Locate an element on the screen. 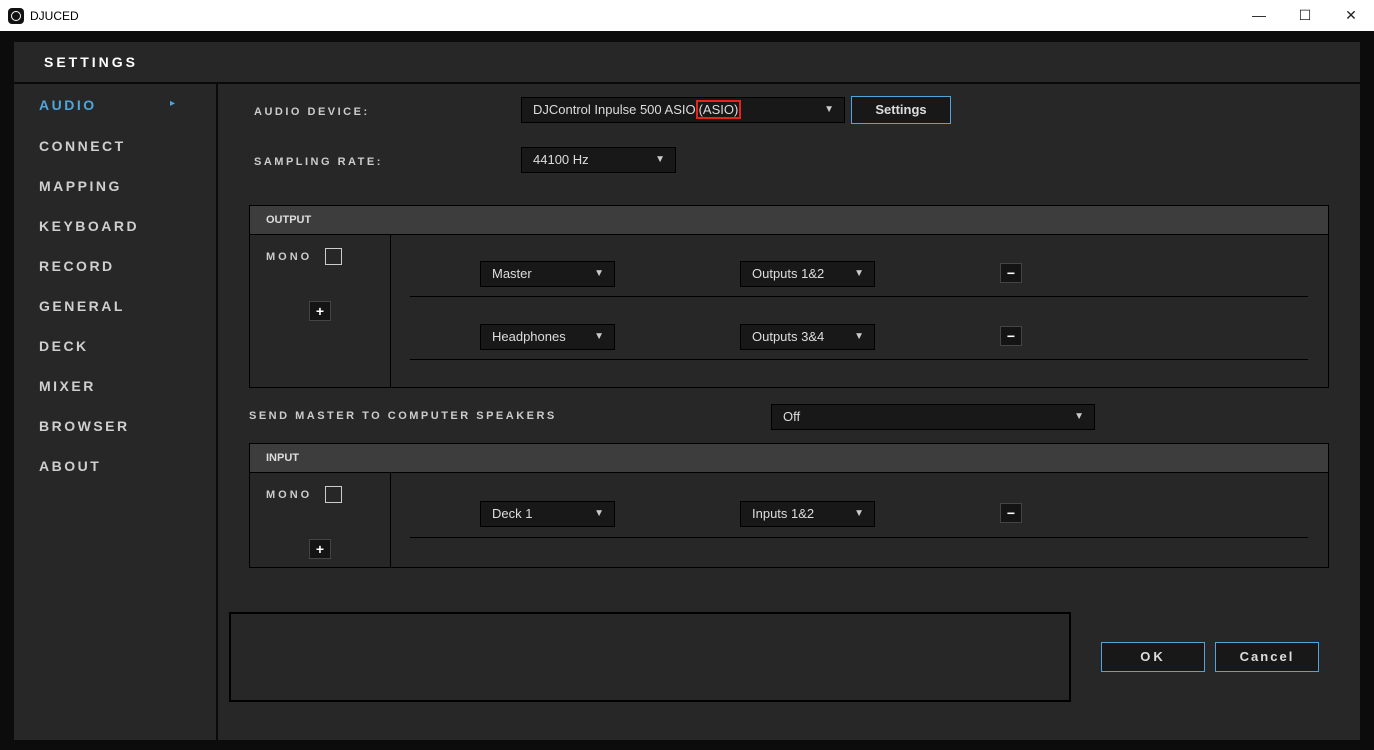 The width and height of the screenshot is (1374, 750). page-title: SETTINGS is located at coordinates (91, 62).